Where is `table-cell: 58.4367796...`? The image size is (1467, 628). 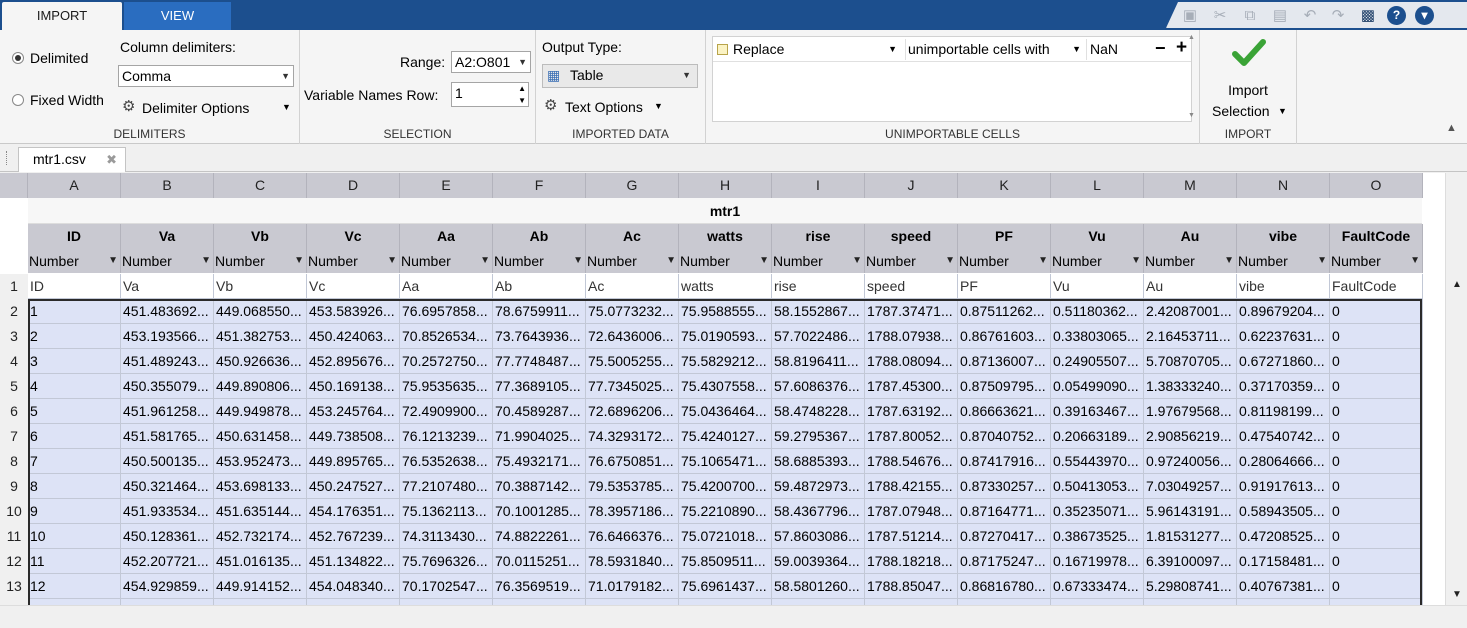
table-cell: 58.4367796... is located at coordinates (818, 511).